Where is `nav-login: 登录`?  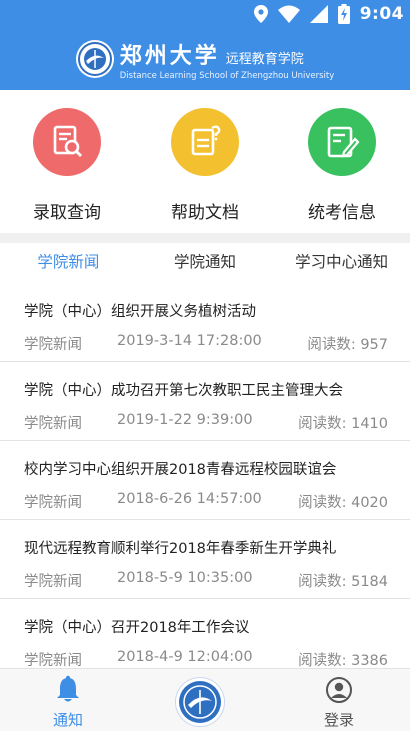 nav-login: 登录 is located at coordinates (339, 700).